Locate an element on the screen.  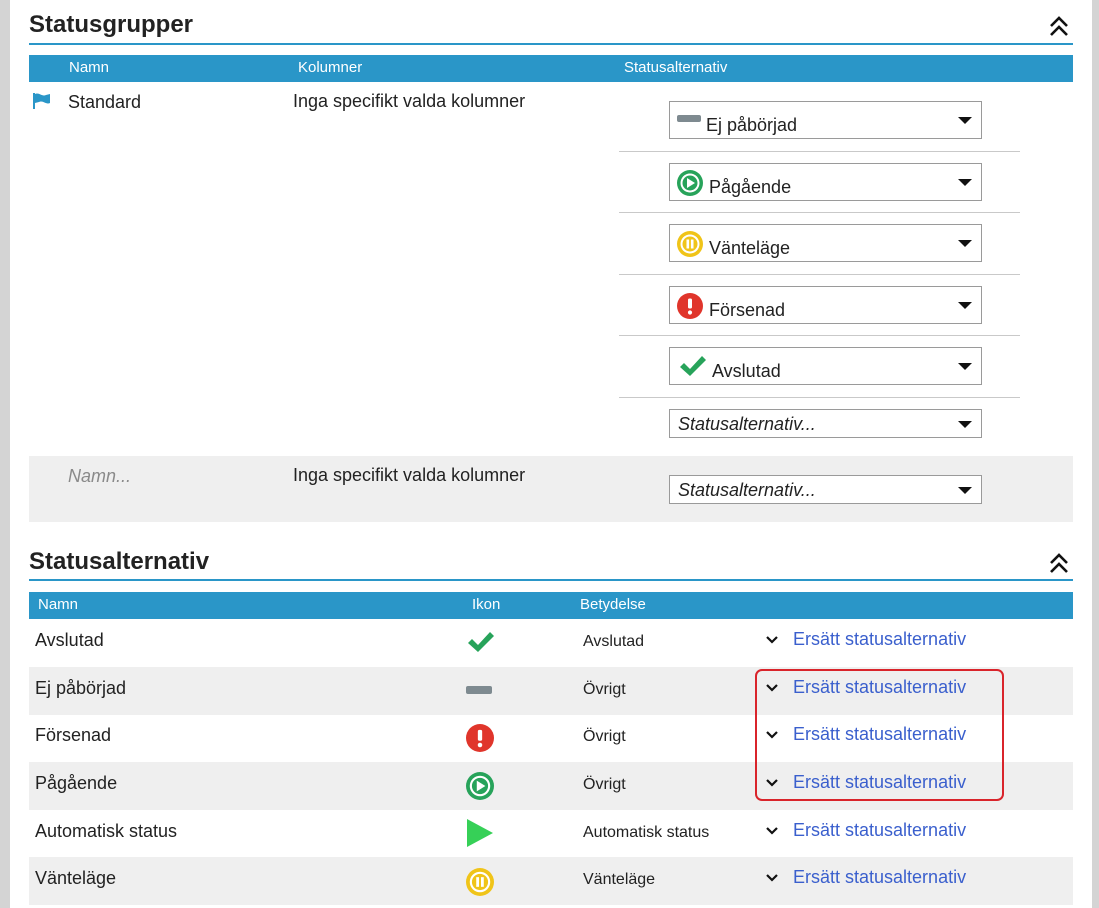
option-label: Avslutad is located at coordinates (746, 371).